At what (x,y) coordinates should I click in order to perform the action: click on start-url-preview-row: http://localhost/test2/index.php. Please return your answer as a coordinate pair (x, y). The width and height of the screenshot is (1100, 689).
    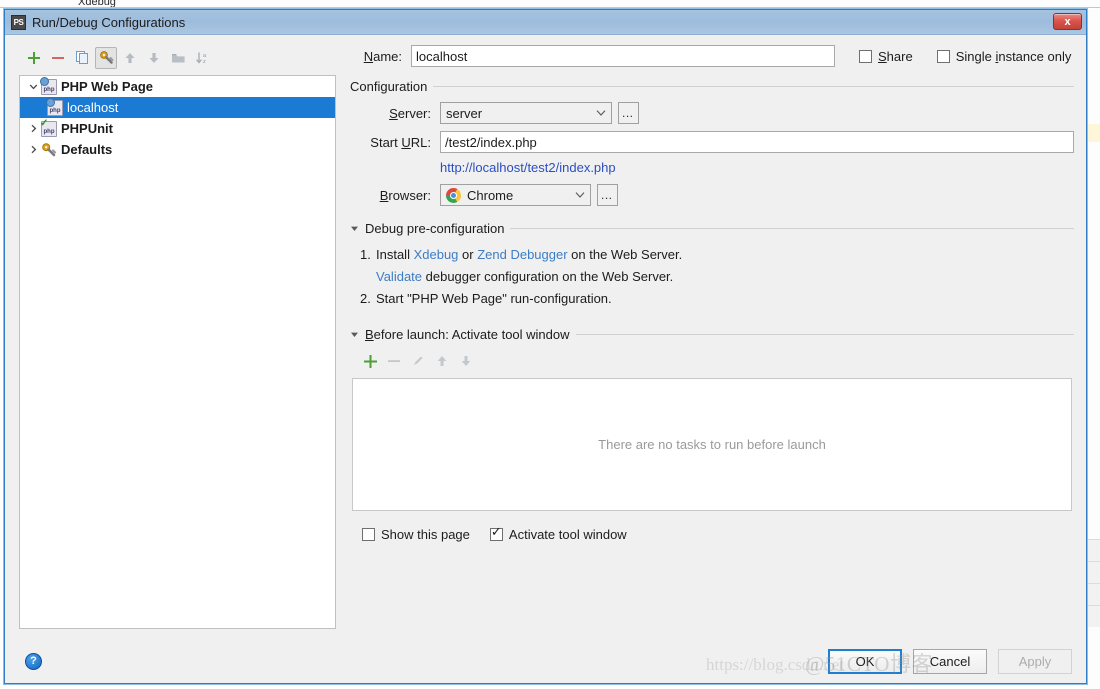
    Looking at the image, I should click on (757, 167).